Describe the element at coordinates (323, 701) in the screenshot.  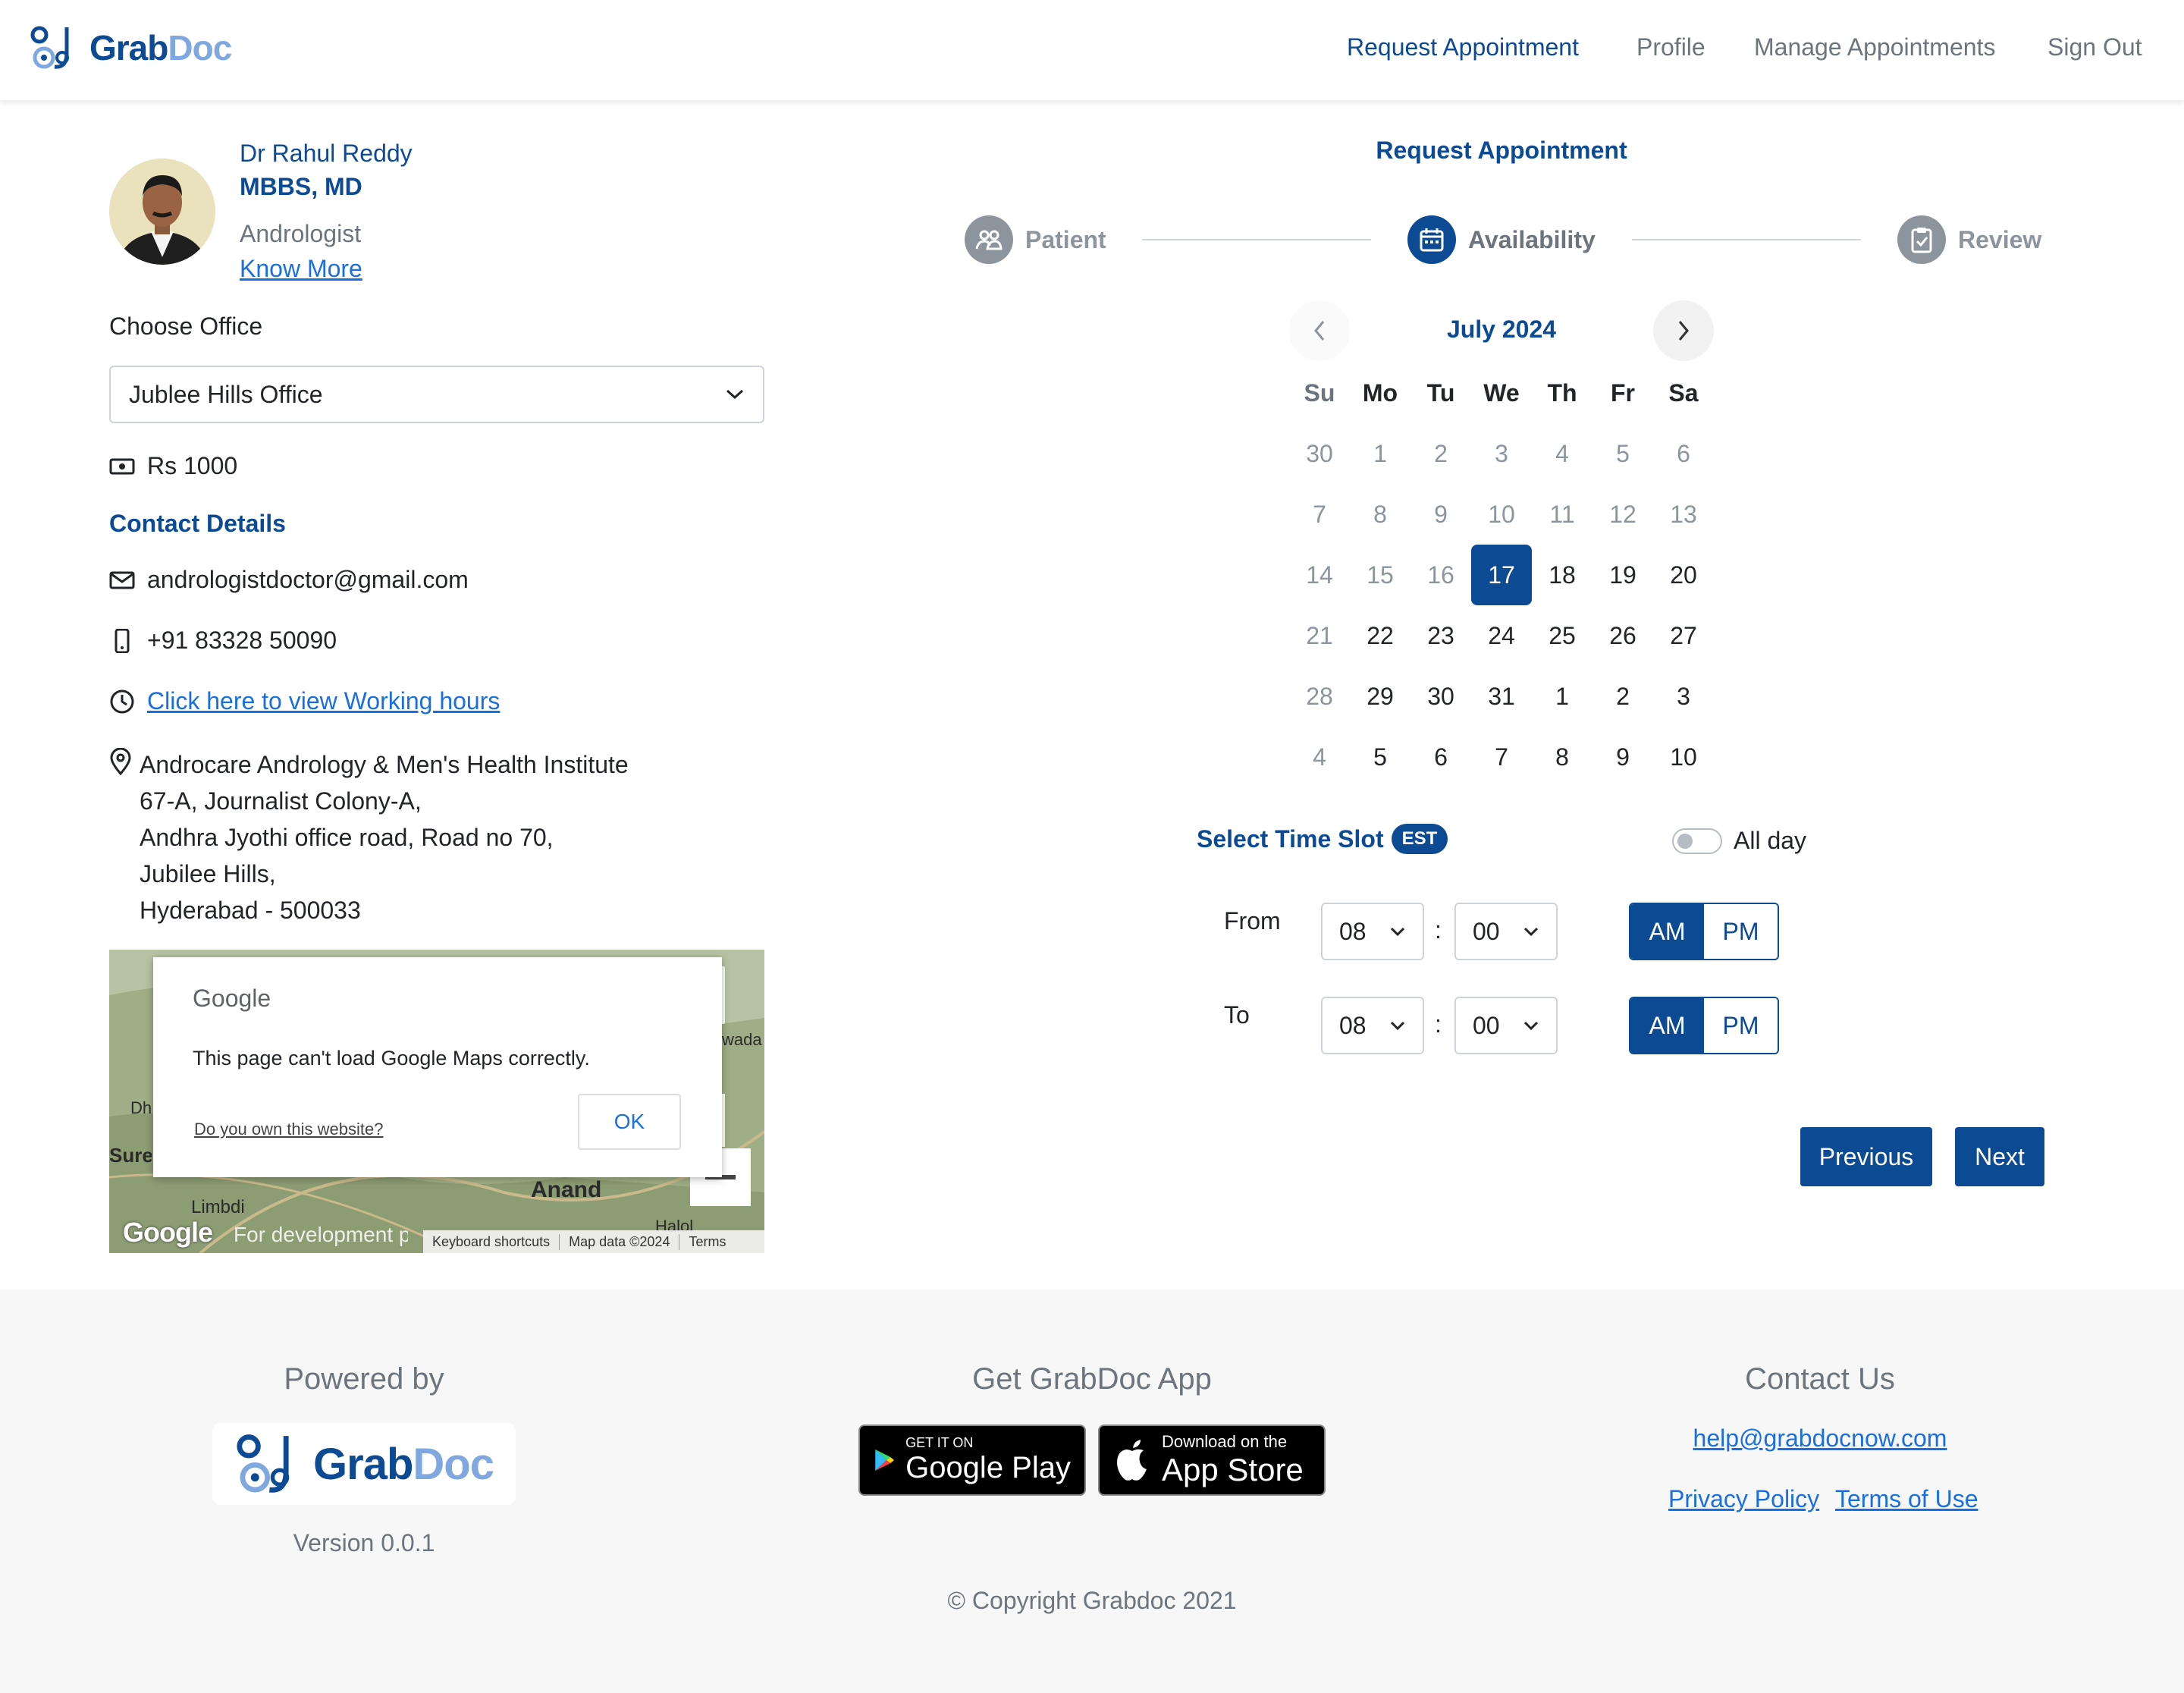
I see `working-hours-link: Click here to view Working hours` at that location.